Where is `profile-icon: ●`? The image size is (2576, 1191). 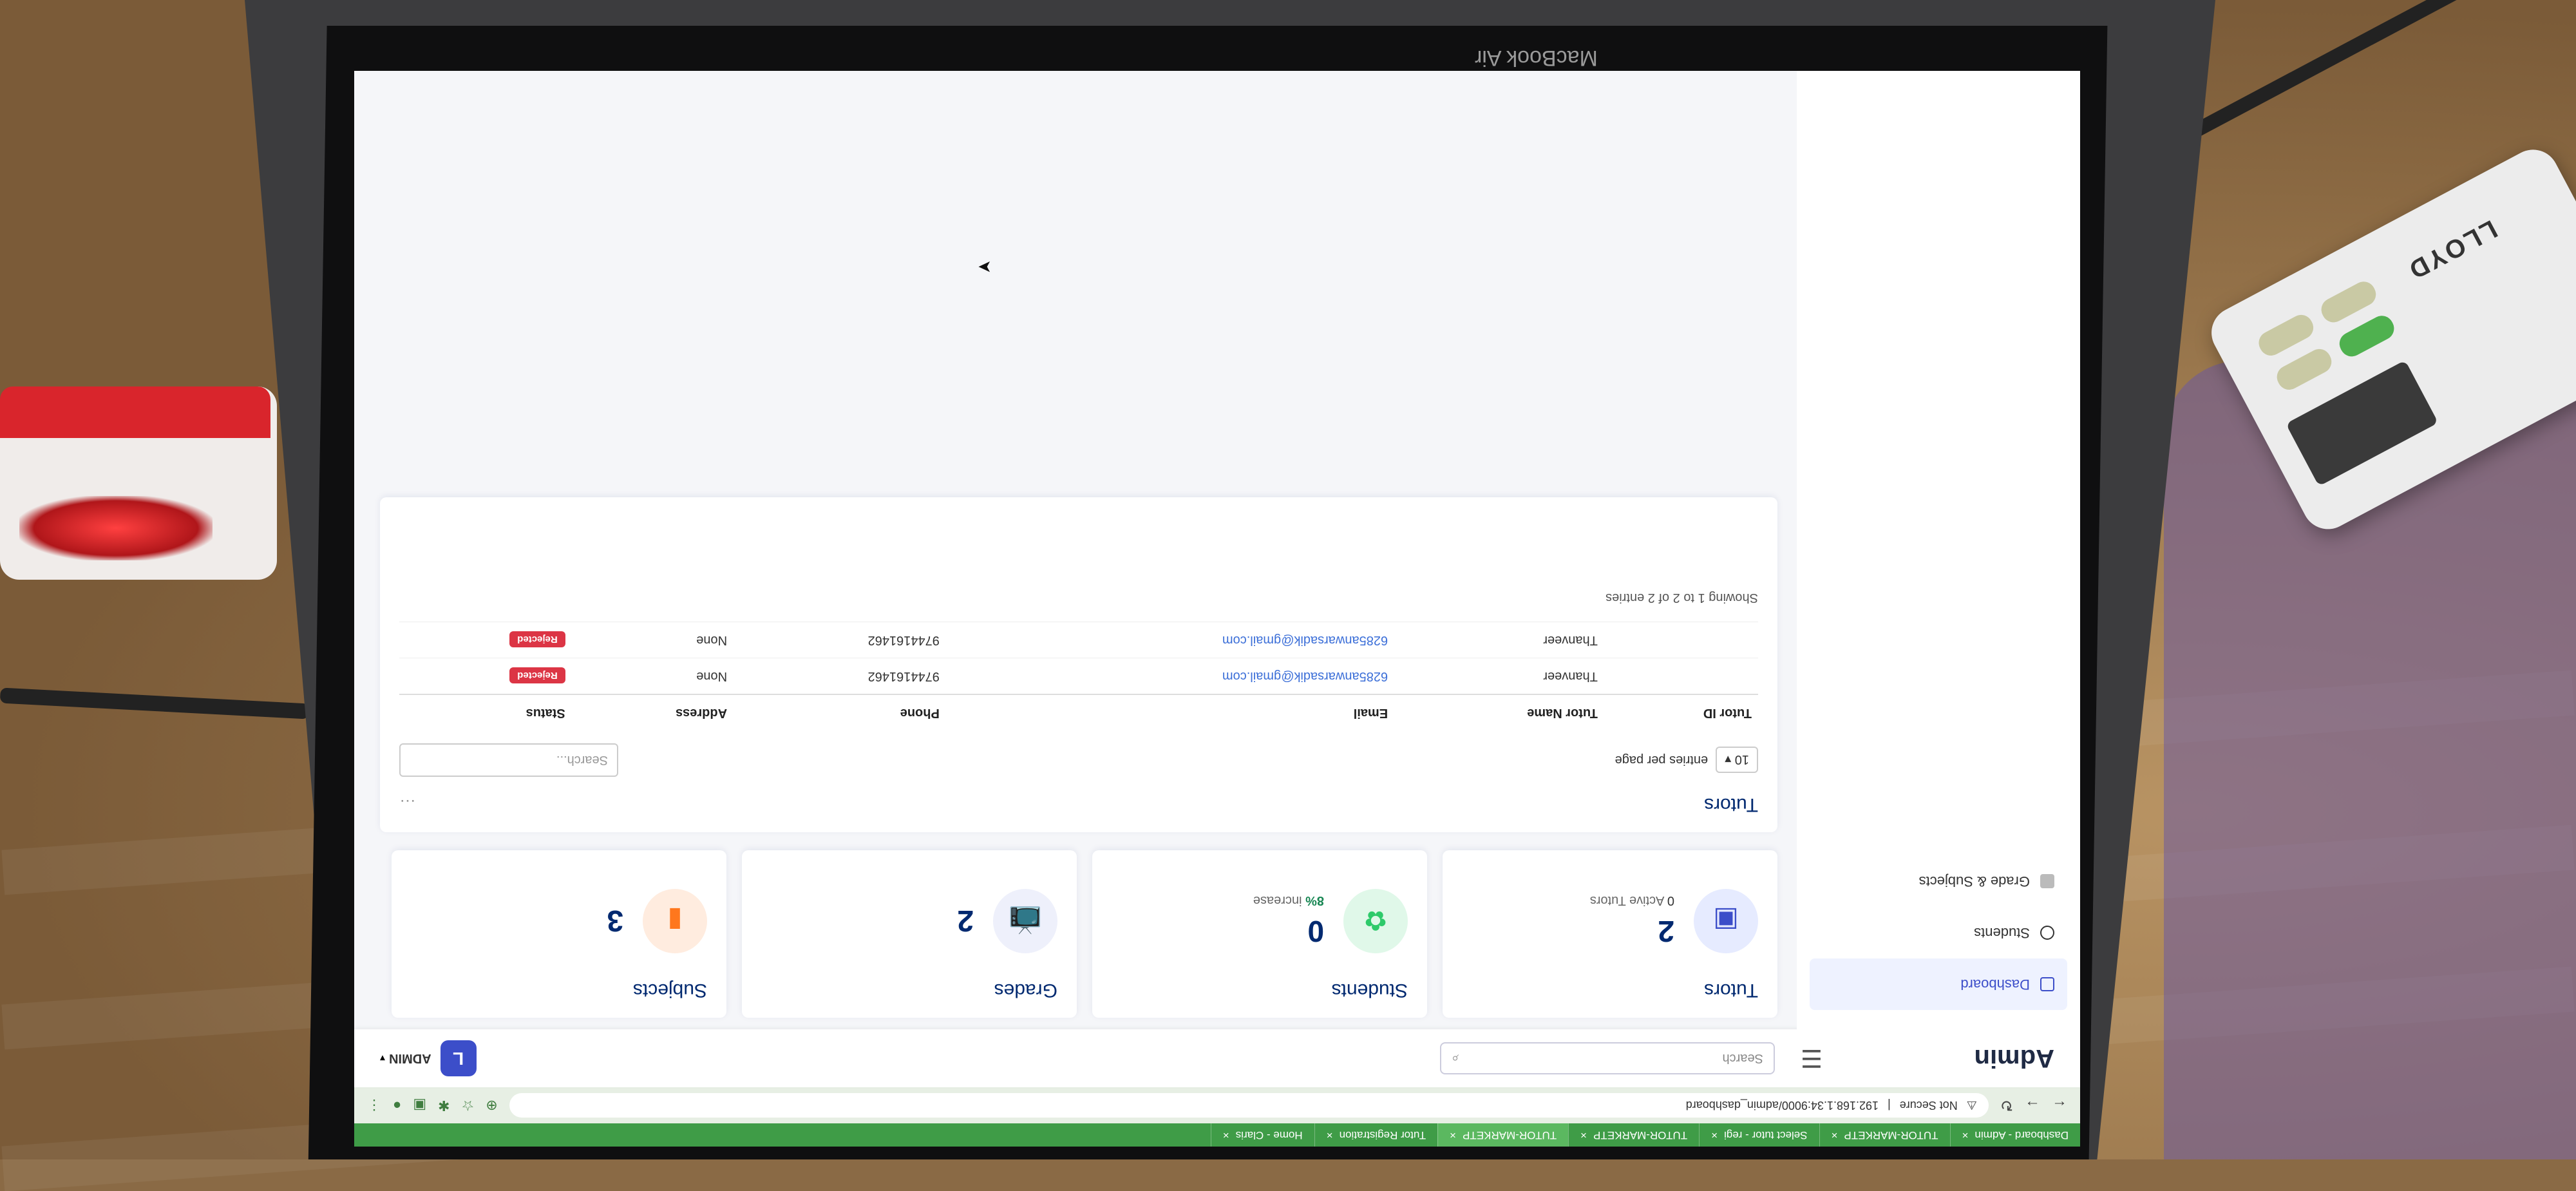
profile-icon: ● is located at coordinates (397, 1105).